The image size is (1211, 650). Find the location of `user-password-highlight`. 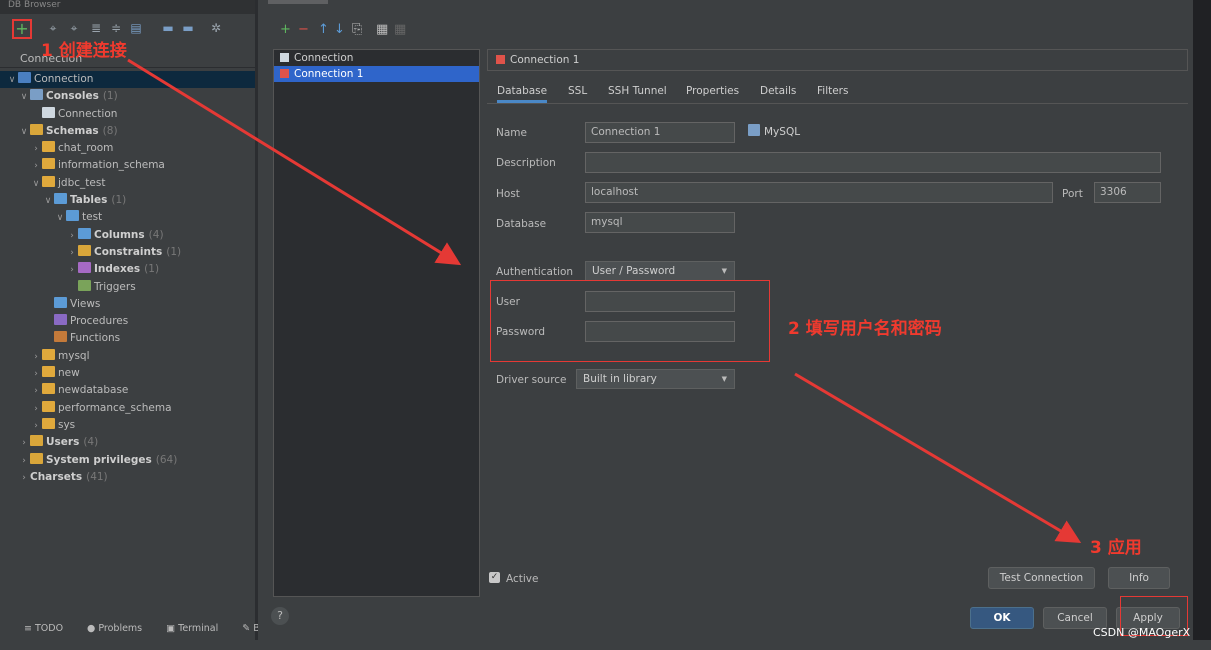

user-password-highlight is located at coordinates (630, 321).